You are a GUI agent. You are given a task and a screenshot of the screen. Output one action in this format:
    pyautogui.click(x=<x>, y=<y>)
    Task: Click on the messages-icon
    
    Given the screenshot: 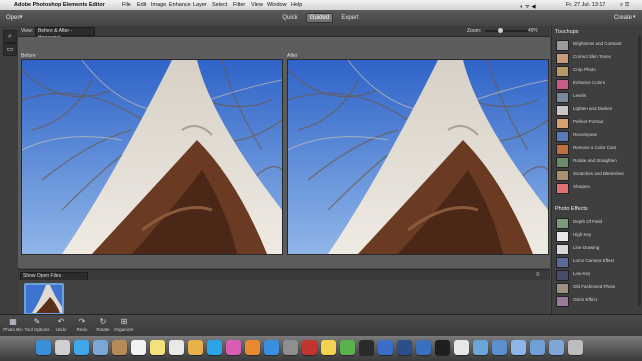 What is the action you would take?
    pyautogui.click(x=347, y=347)
    